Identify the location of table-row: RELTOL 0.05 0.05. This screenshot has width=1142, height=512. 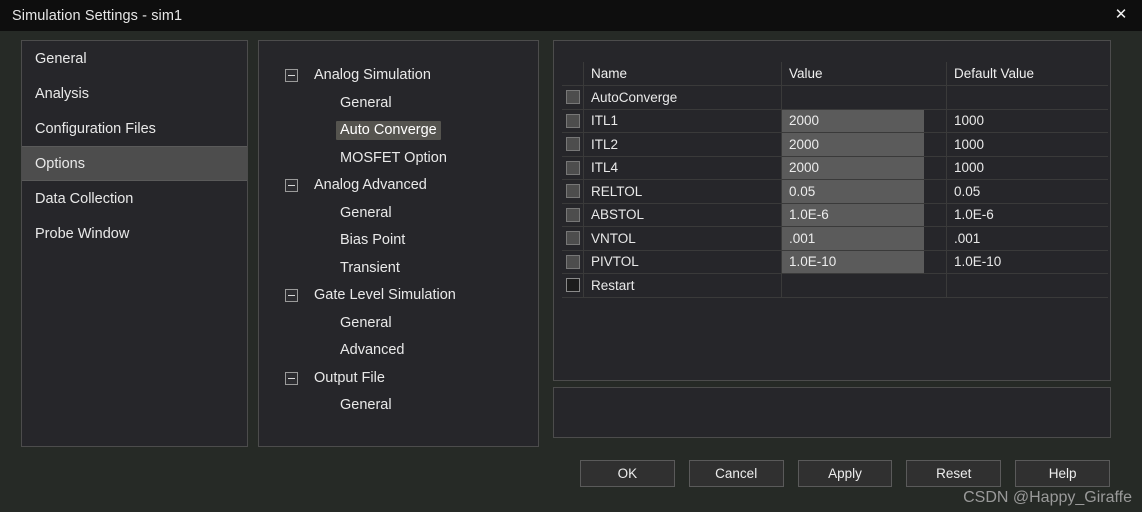
(835, 192).